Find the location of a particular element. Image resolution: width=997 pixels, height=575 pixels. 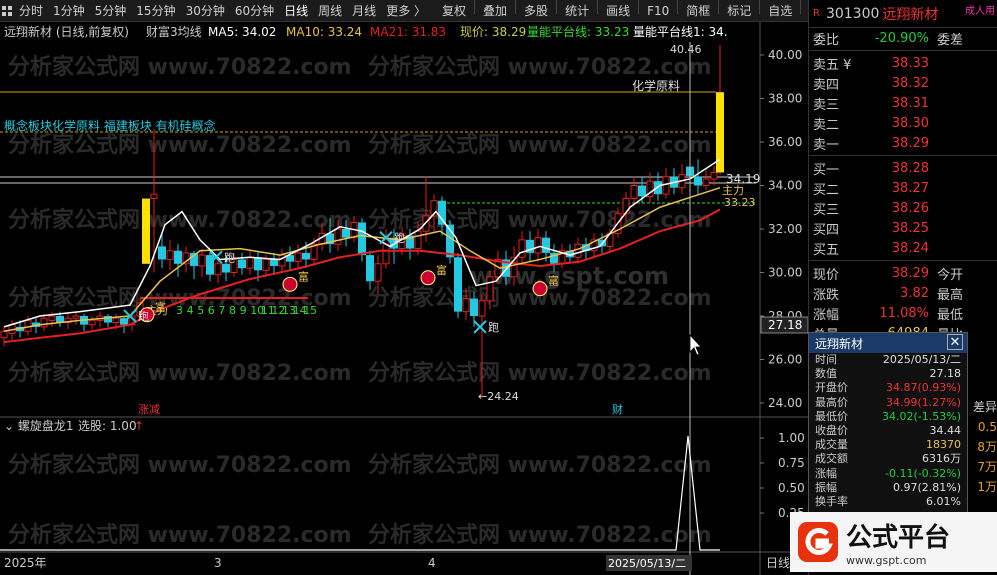

menu-toggle is located at coordinates (7, 11).